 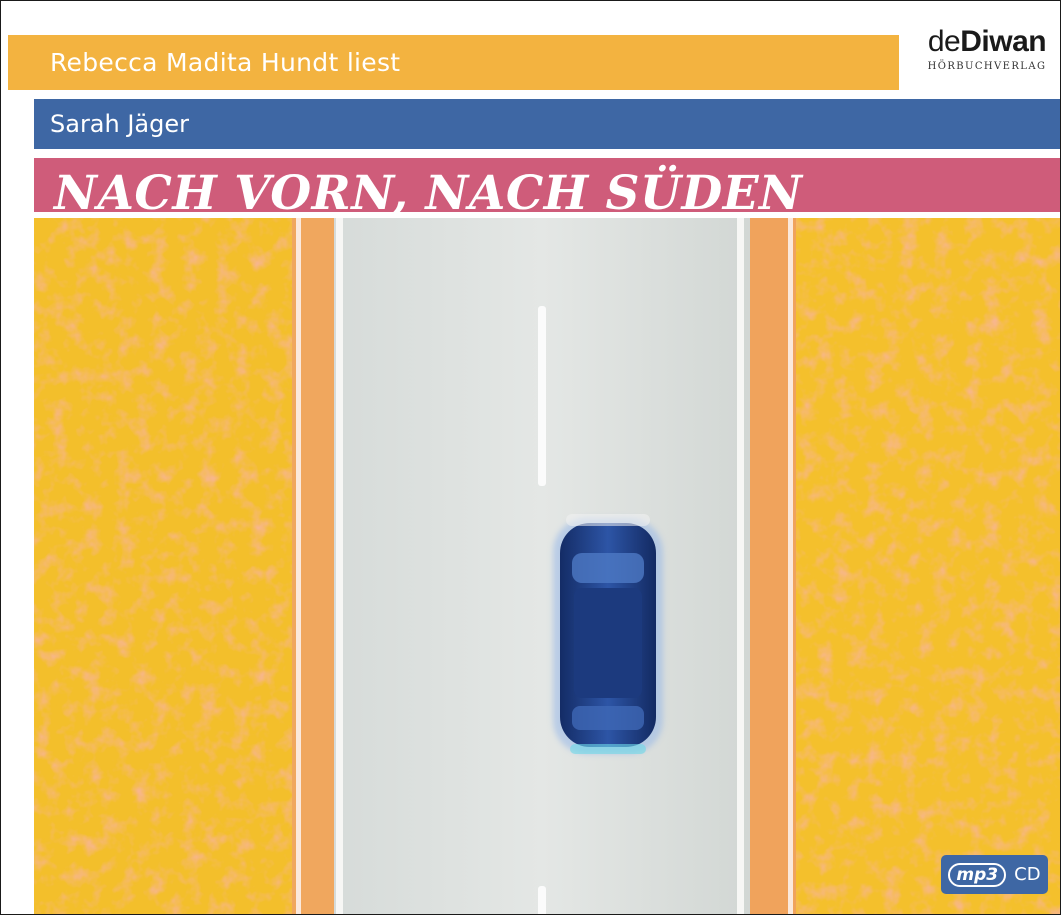 What do you see at coordinates (547, 124) in the screenshot?
I see `author-band: Sarah Jäger` at bounding box center [547, 124].